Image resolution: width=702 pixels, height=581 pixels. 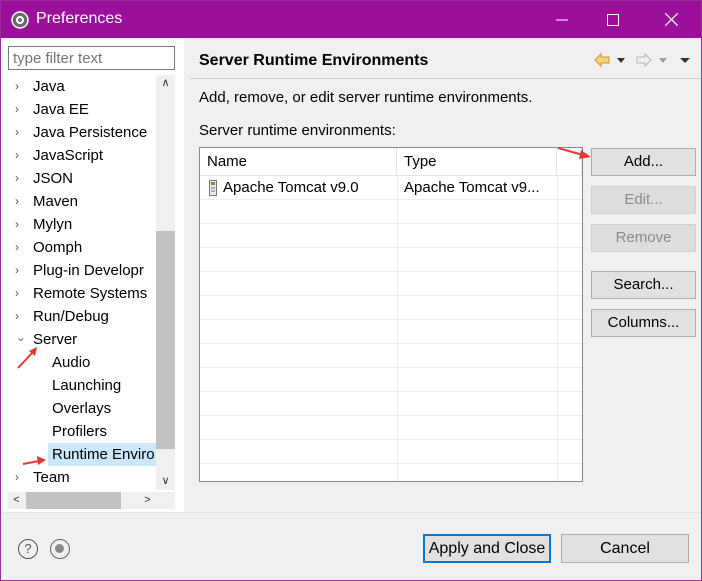 I want to click on runtime-name: Apache Tomcat v9.0, so click(x=291, y=187).